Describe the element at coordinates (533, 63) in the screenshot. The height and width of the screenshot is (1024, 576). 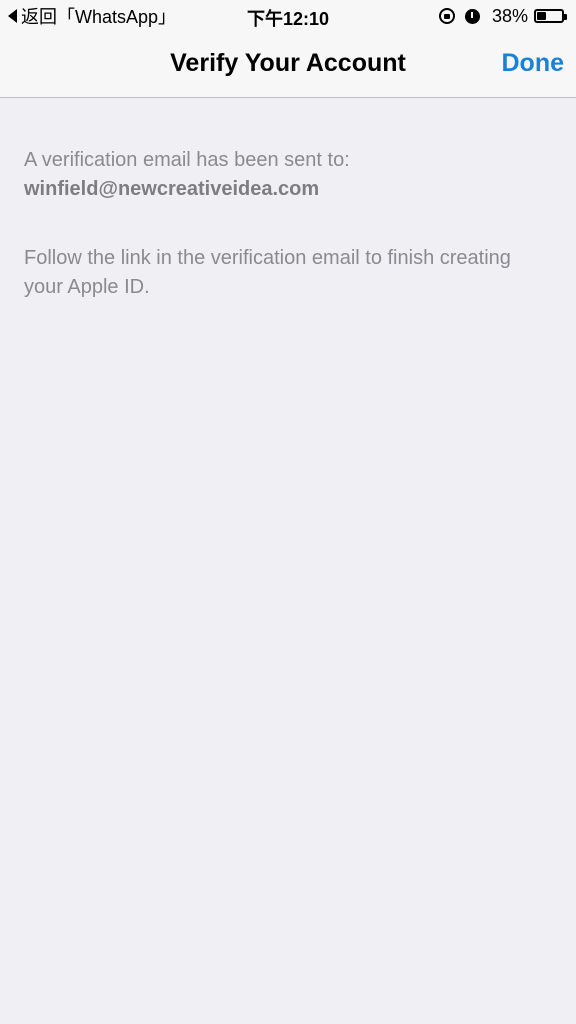
I see `done-button: Done` at that location.